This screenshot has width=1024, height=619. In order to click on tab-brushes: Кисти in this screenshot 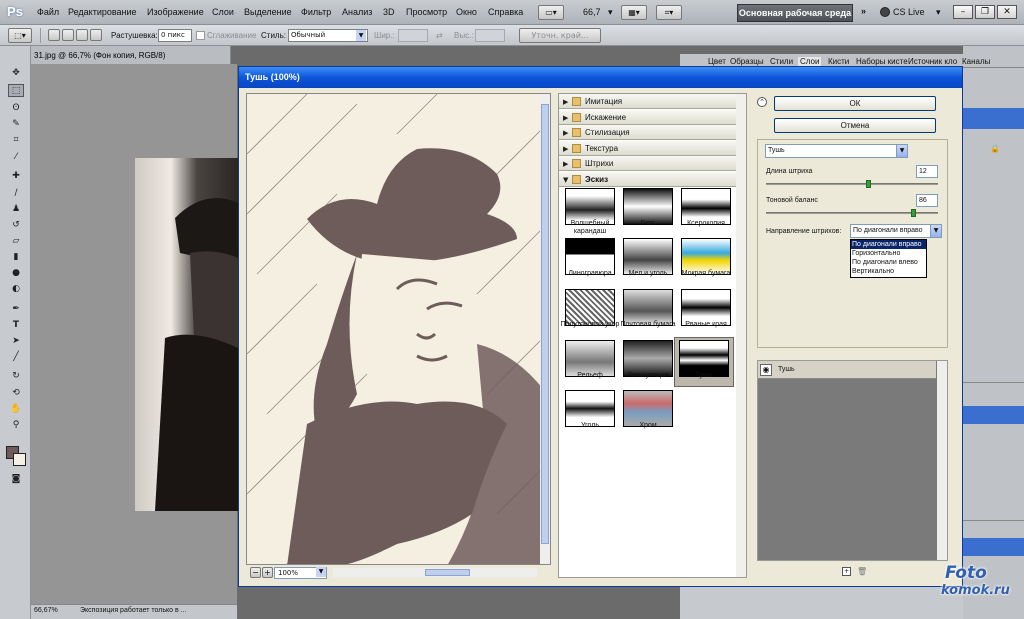, I will do `click(838, 61)`.